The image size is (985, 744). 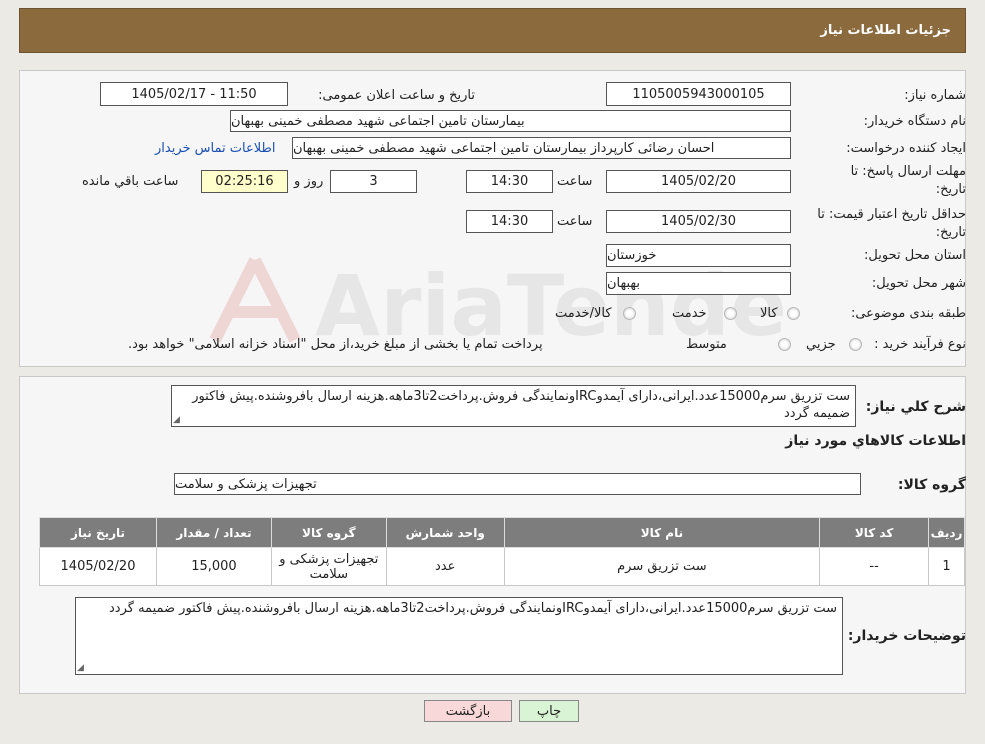 What do you see at coordinates (875, 441) in the screenshot?
I see `items-section-title: اطلاعات کالاهاي مورد نیاز` at bounding box center [875, 441].